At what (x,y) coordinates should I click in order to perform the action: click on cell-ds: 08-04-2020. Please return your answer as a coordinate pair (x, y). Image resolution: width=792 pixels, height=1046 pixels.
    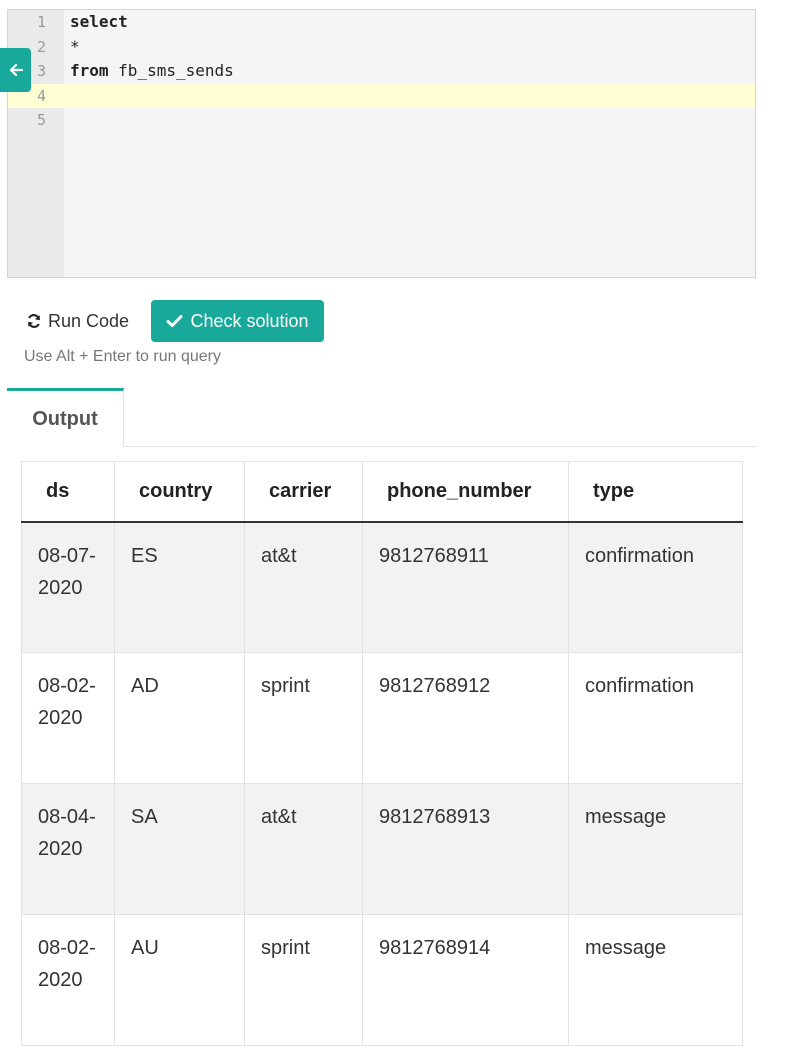
    Looking at the image, I should click on (68, 849).